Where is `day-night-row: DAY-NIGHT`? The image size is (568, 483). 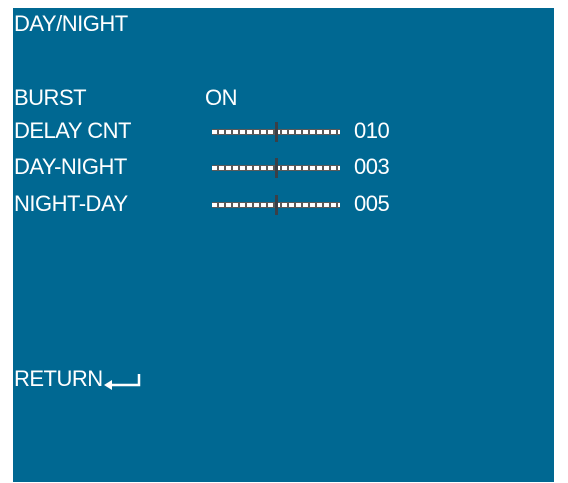 day-night-row: DAY-NIGHT is located at coordinates (70, 167).